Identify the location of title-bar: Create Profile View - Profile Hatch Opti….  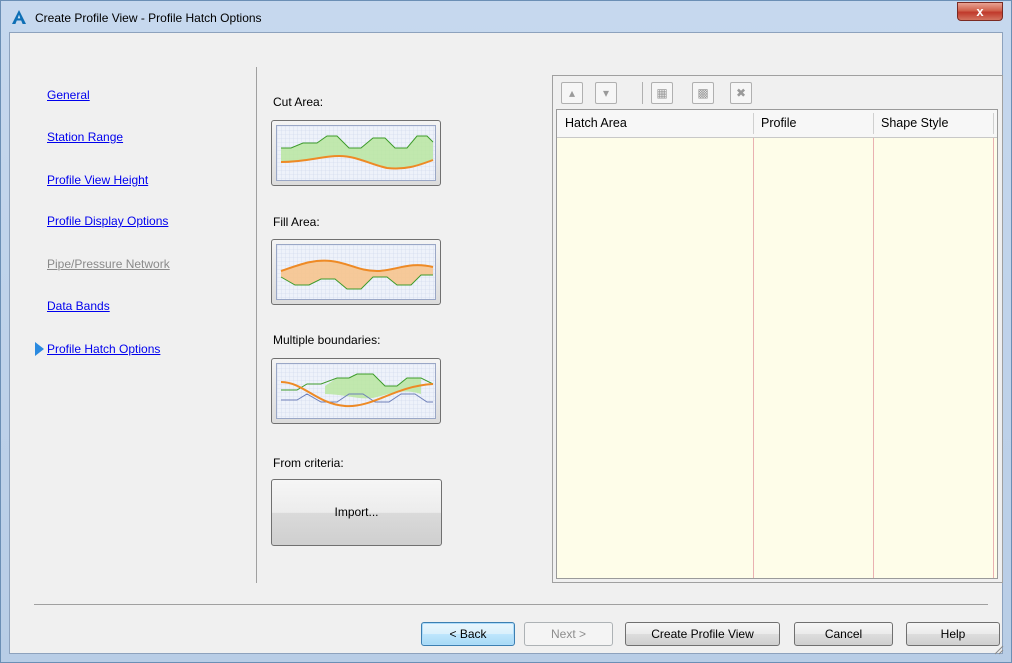
(506, 17).